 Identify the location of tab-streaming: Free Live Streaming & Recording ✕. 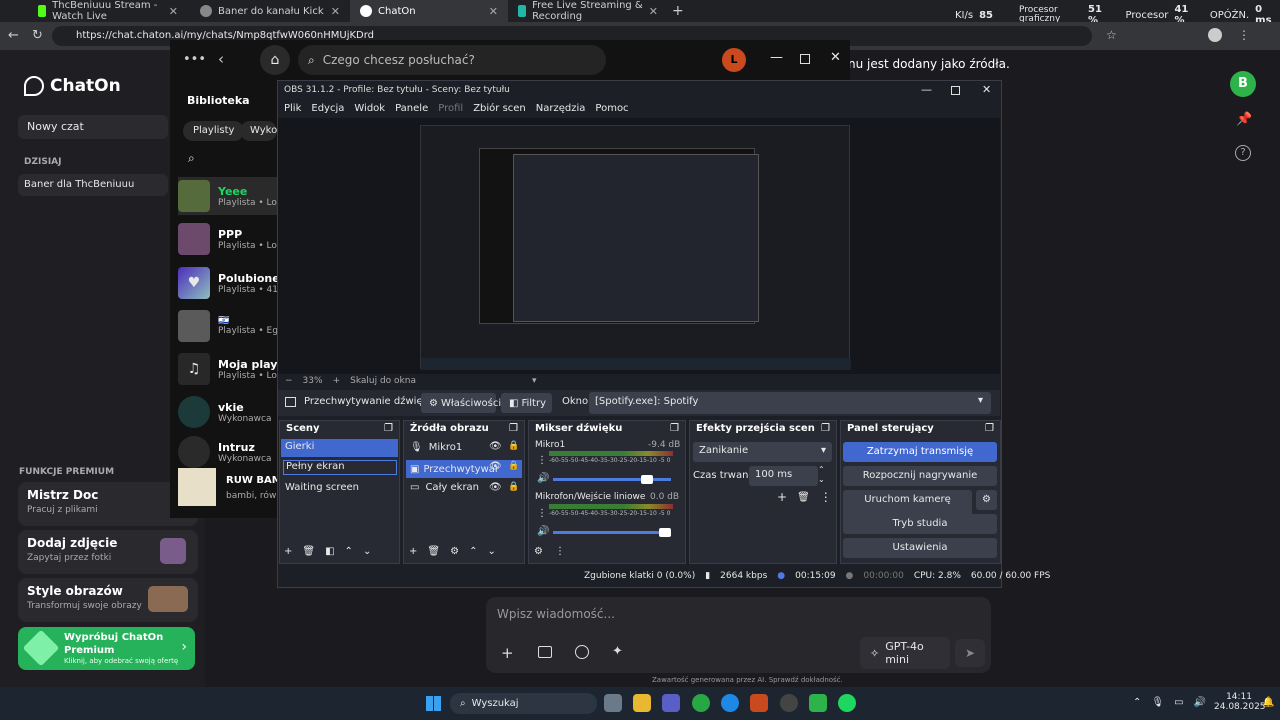
(588, 11).